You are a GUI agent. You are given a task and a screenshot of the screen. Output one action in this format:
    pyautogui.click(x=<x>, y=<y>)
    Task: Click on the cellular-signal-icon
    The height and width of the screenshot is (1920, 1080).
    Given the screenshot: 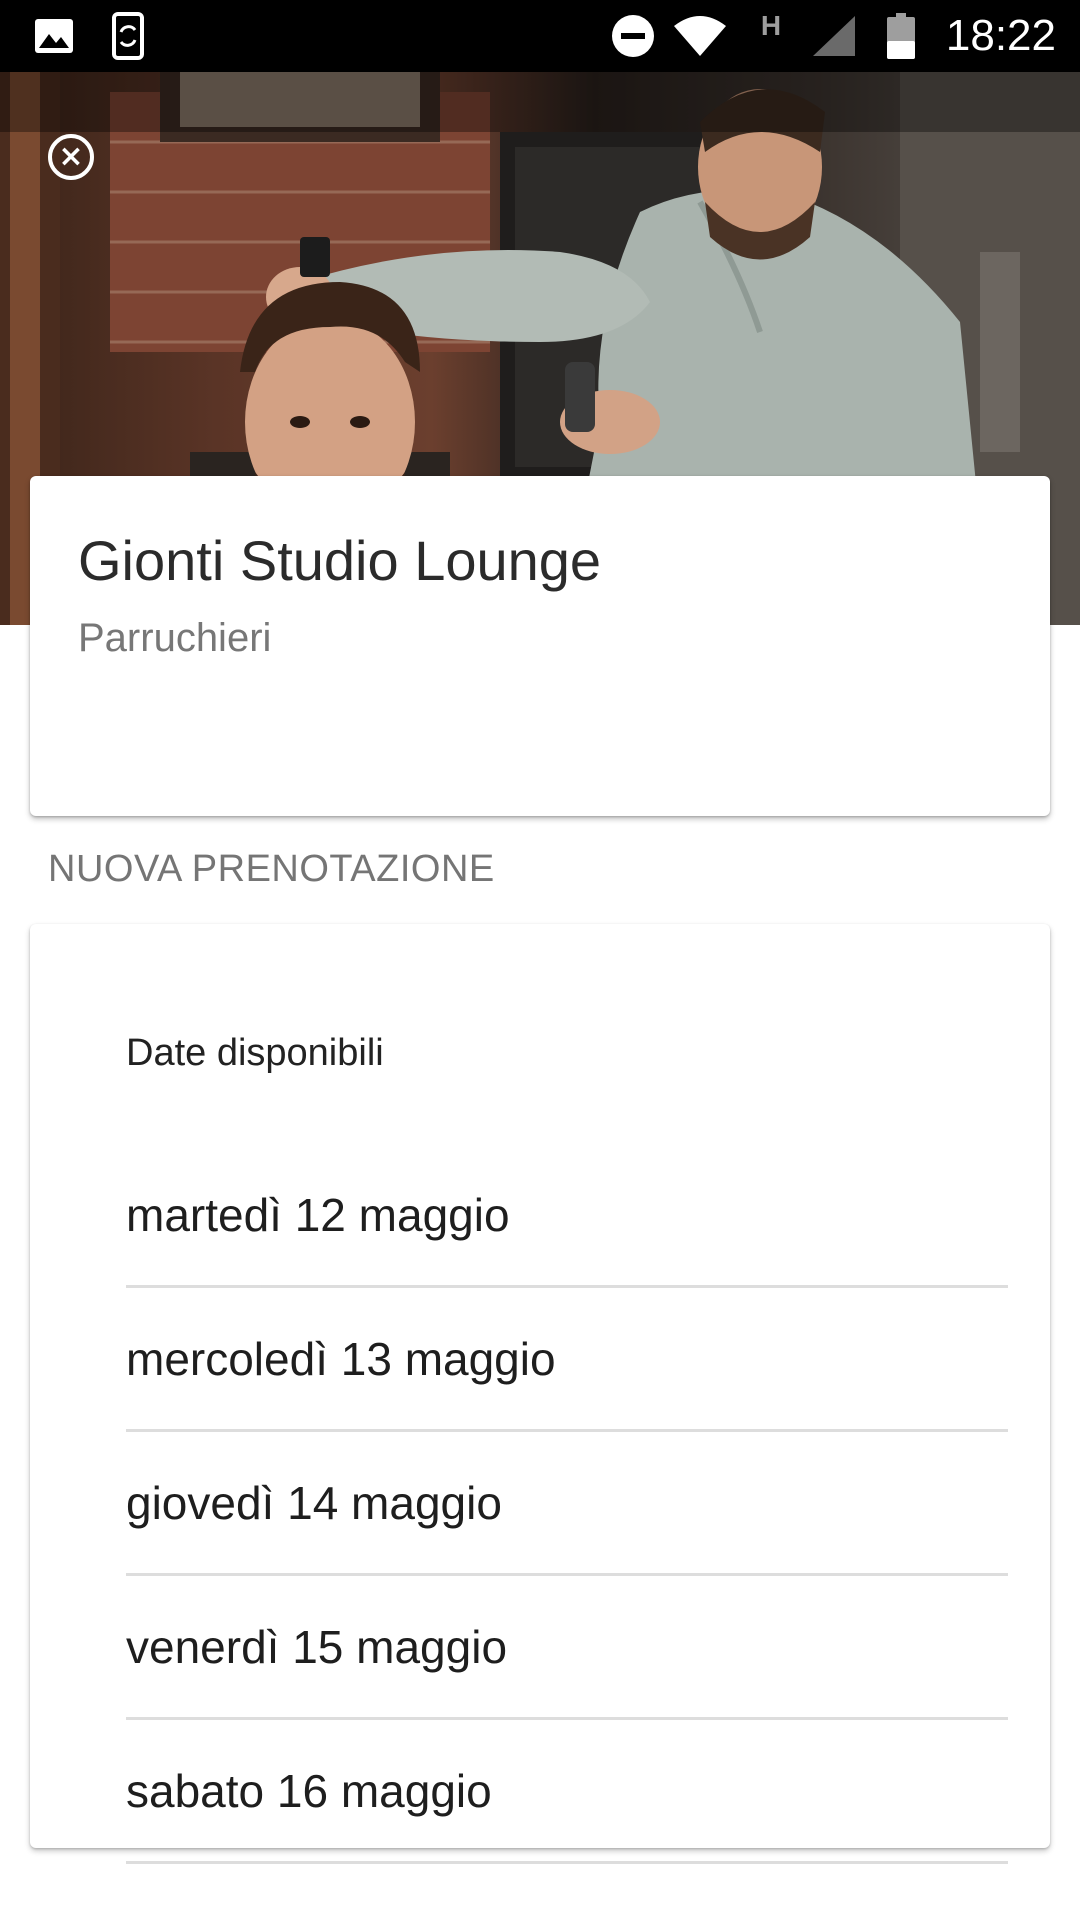 What is the action you would take?
    pyautogui.click(x=834, y=36)
    